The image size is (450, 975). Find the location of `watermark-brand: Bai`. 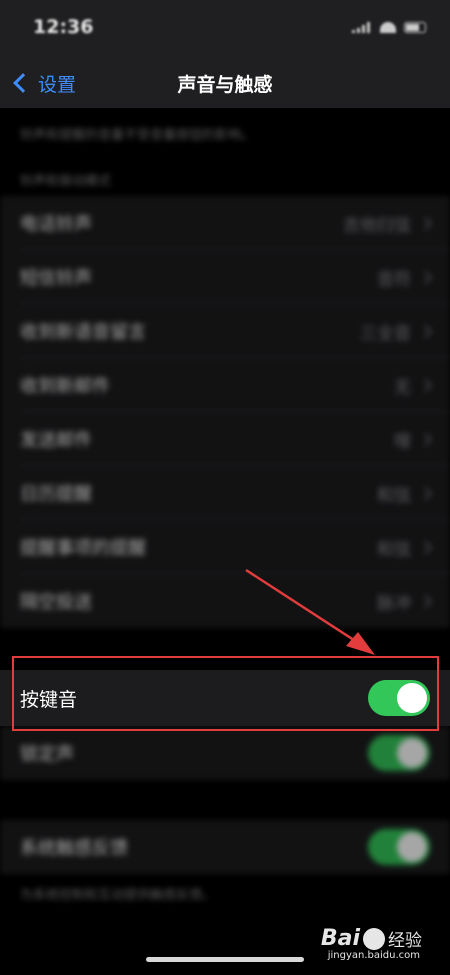

watermark-brand: Bai is located at coordinates (340, 938).